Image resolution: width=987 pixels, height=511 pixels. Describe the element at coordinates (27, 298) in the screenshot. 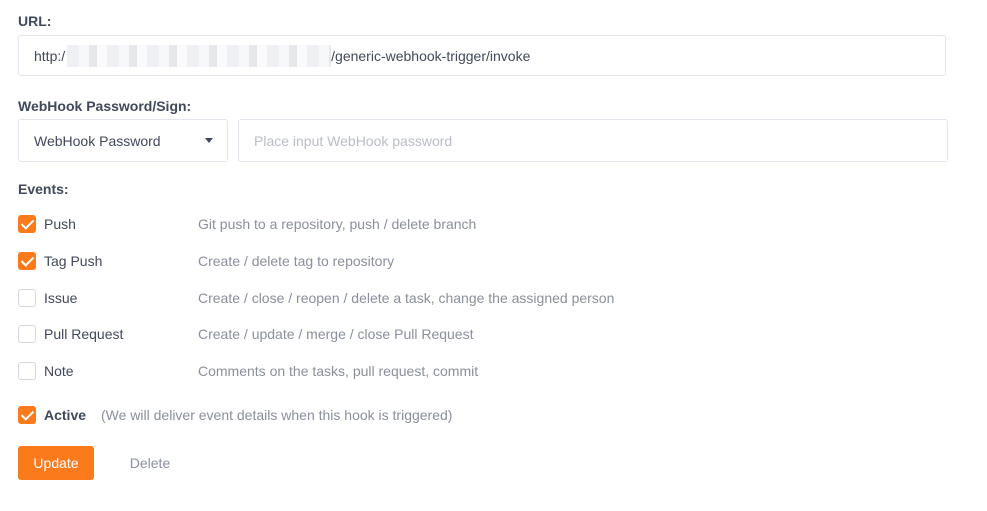

I see `event-issue-checkbox` at that location.